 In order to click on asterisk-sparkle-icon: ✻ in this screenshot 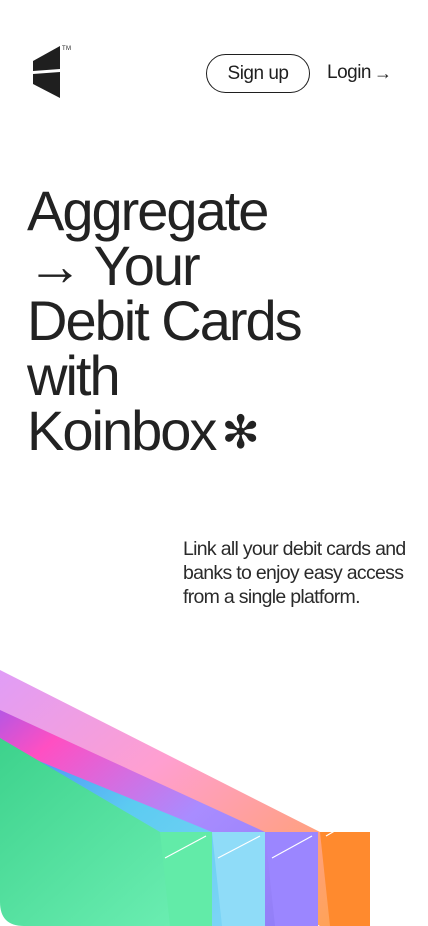, I will do `click(240, 432)`.